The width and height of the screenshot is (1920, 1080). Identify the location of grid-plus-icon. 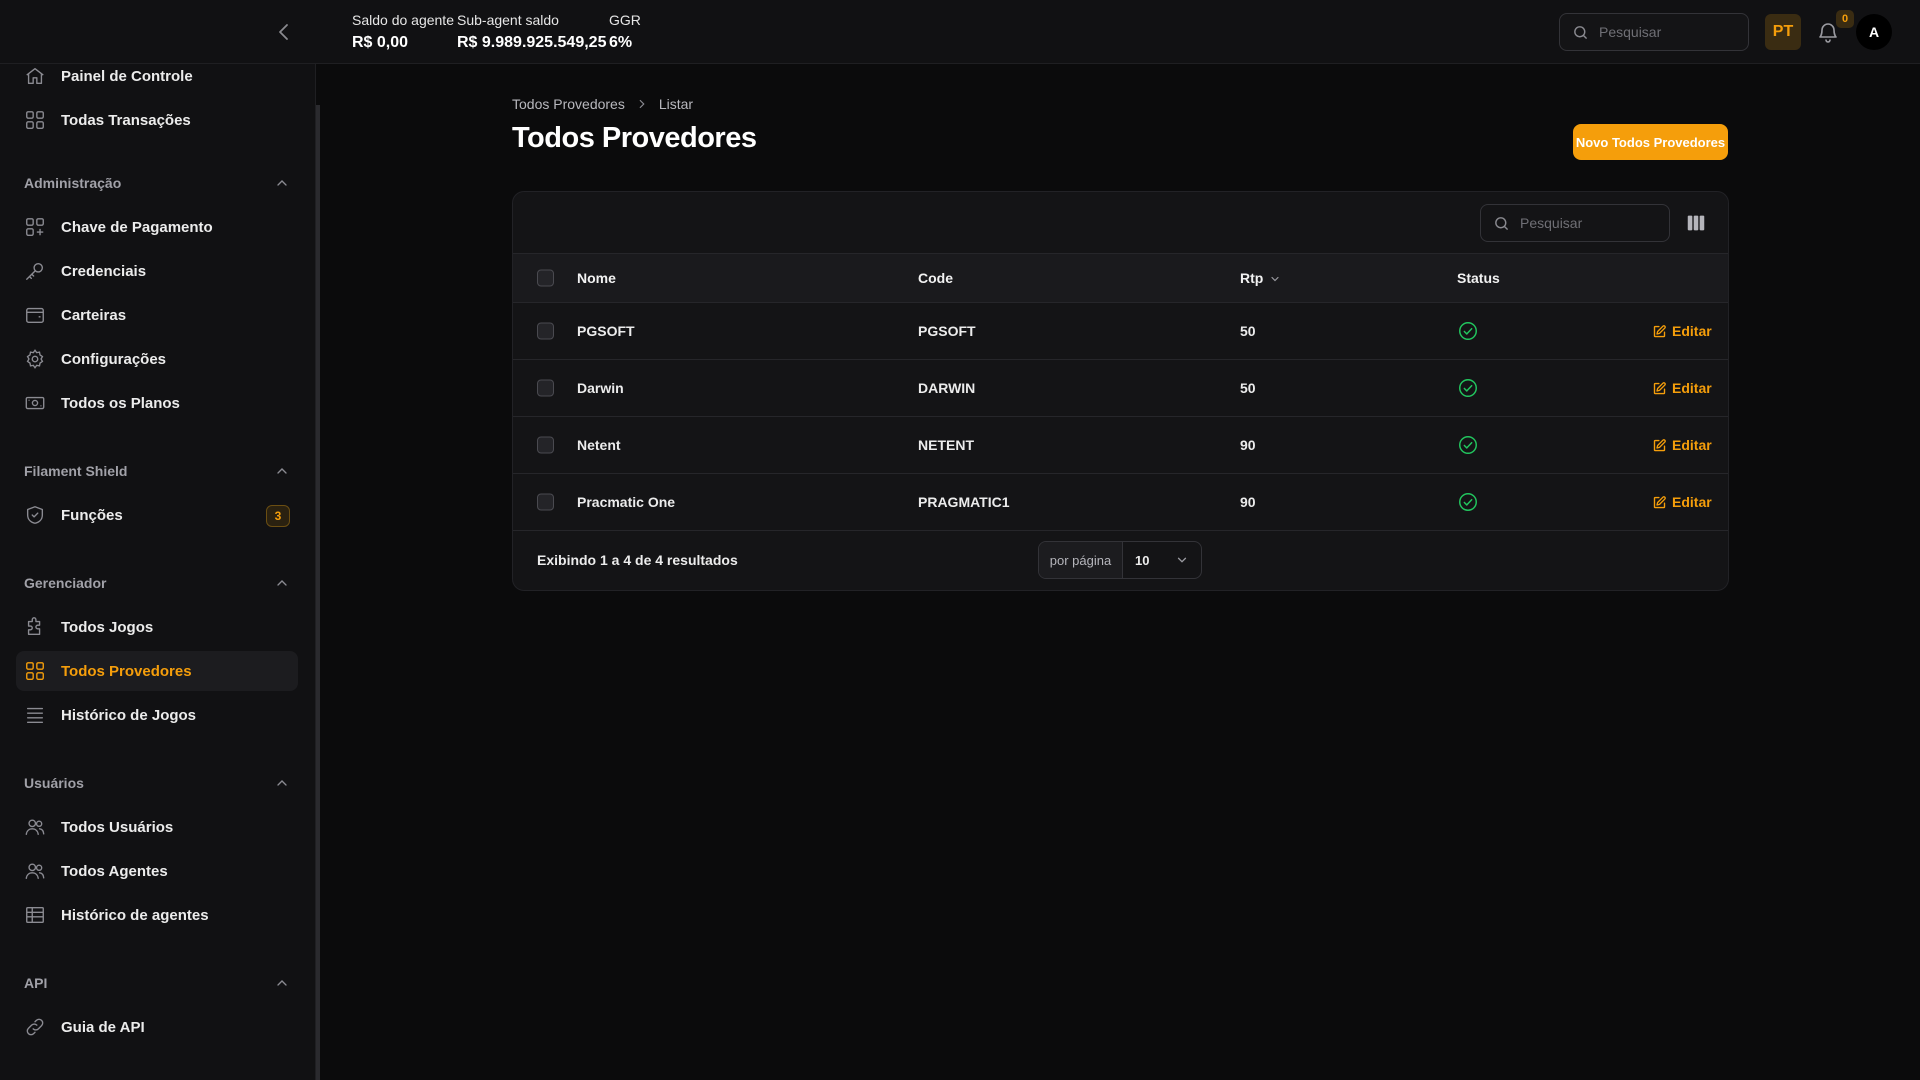
(35, 227).